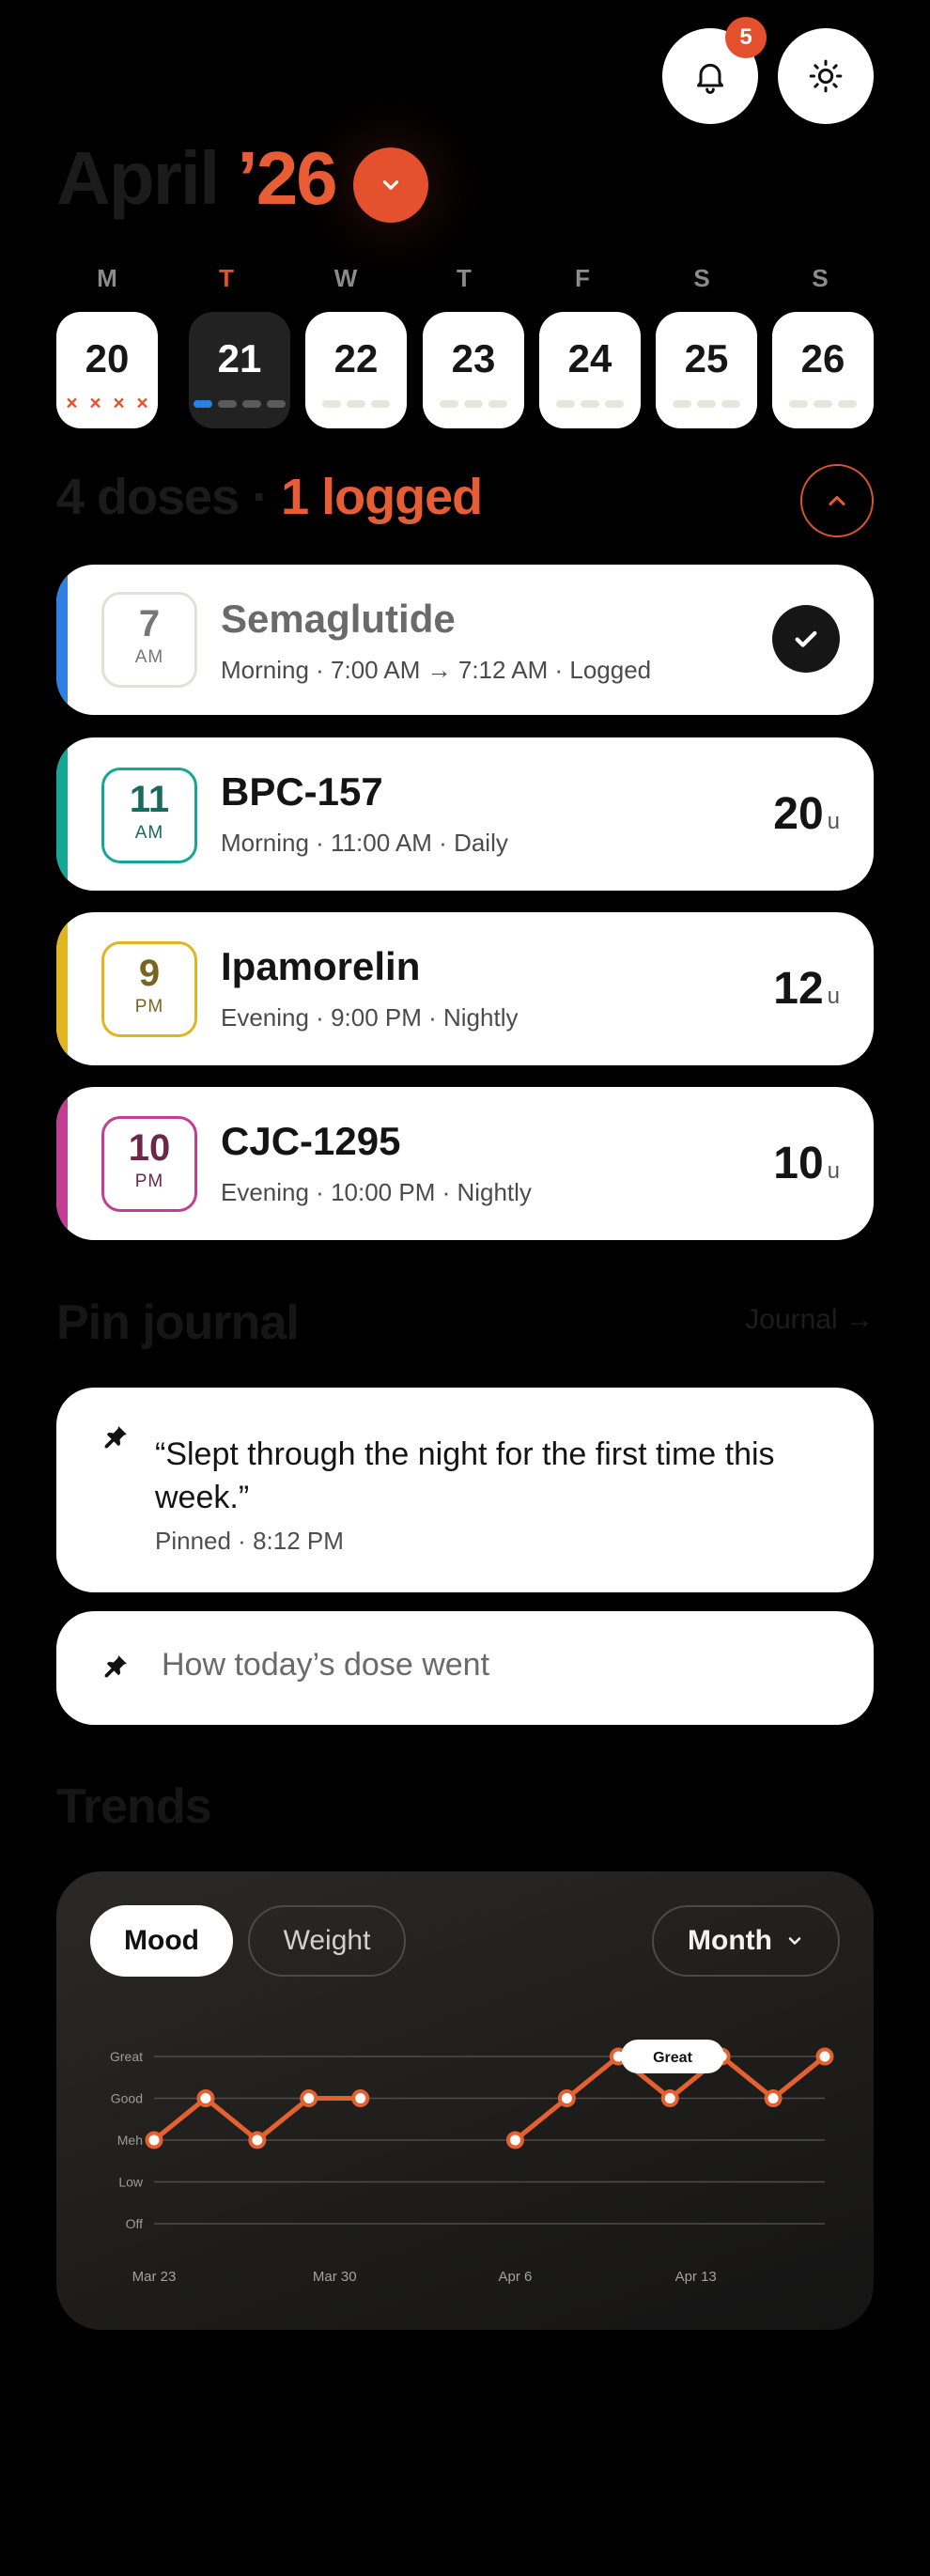  Describe the element at coordinates (203, 404) in the screenshot. I see `dose-logged-dot` at that location.